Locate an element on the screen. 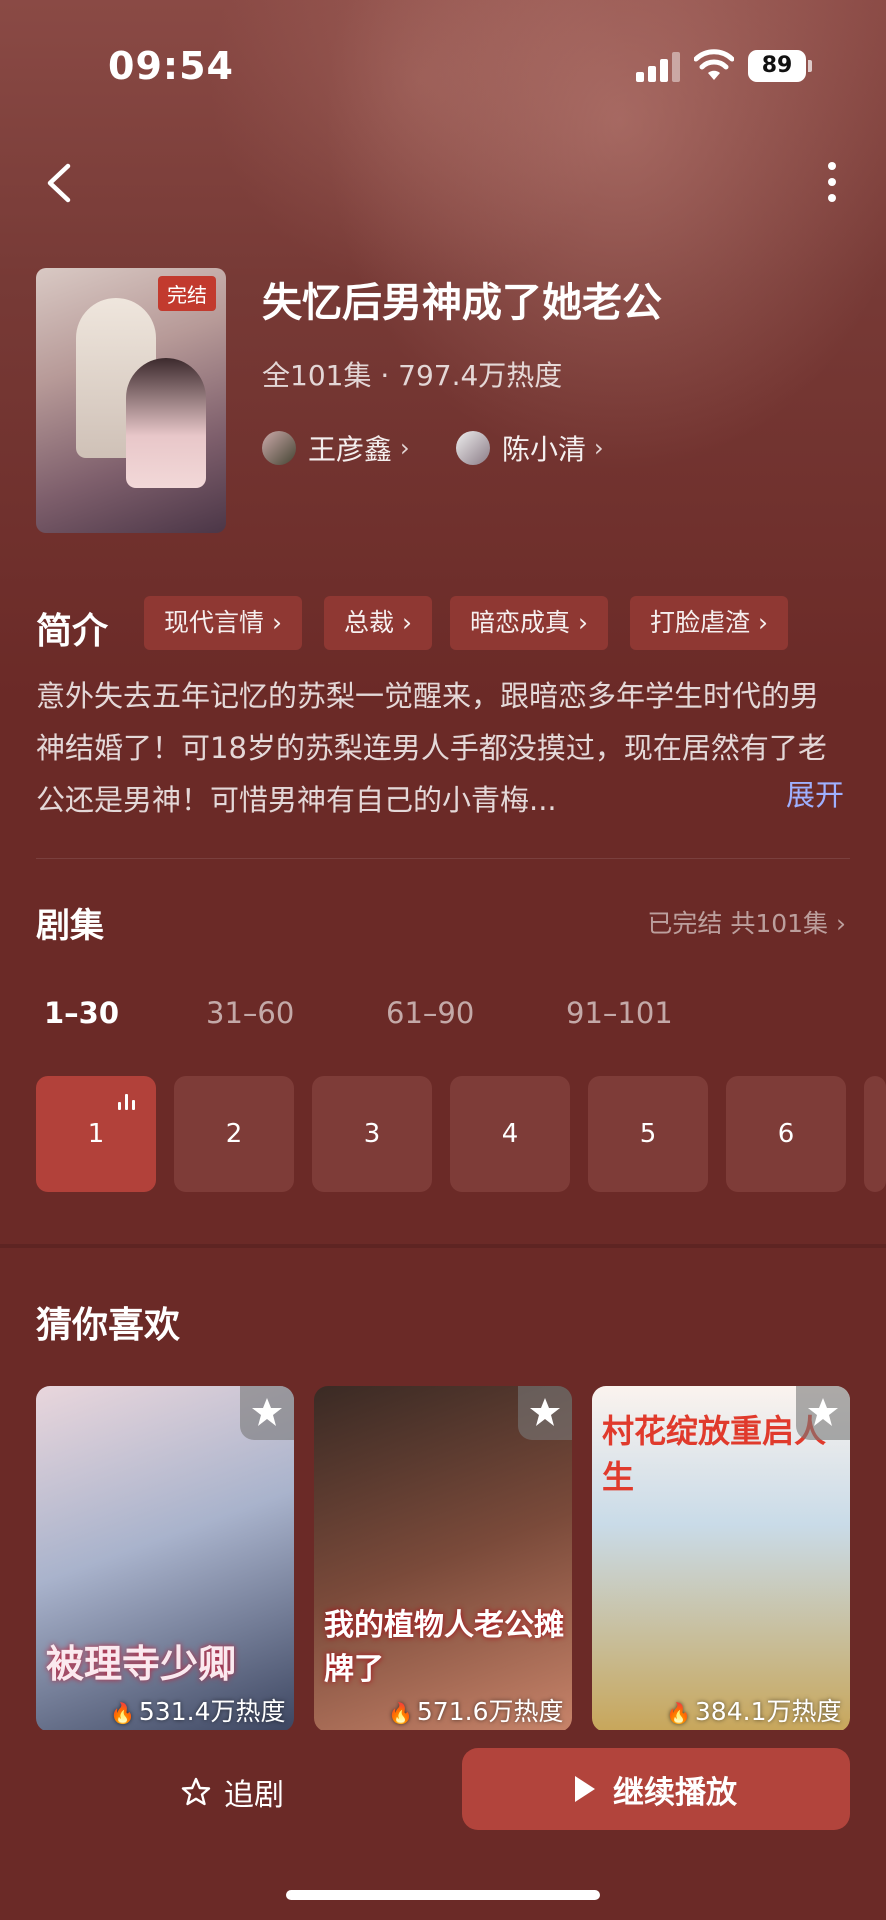 Image resolution: width=886 pixels, height=1920 pixels. episodes-status-link: 已完结 共101集 › is located at coordinates (746, 922).